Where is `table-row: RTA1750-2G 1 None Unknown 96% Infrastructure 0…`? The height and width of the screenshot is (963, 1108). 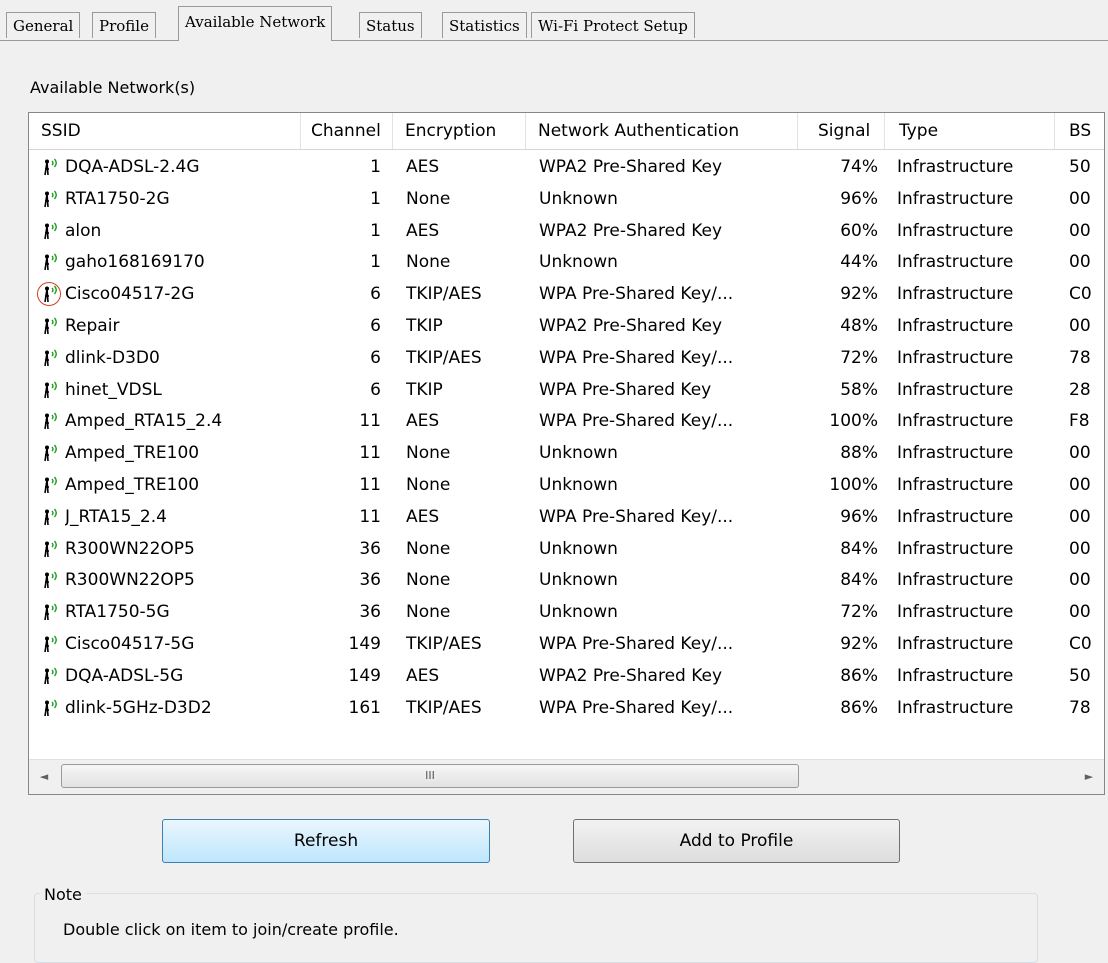
table-row: RTA1750-2G 1 None Unknown 96% Infrastructure 0… is located at coordinates (566, 199).